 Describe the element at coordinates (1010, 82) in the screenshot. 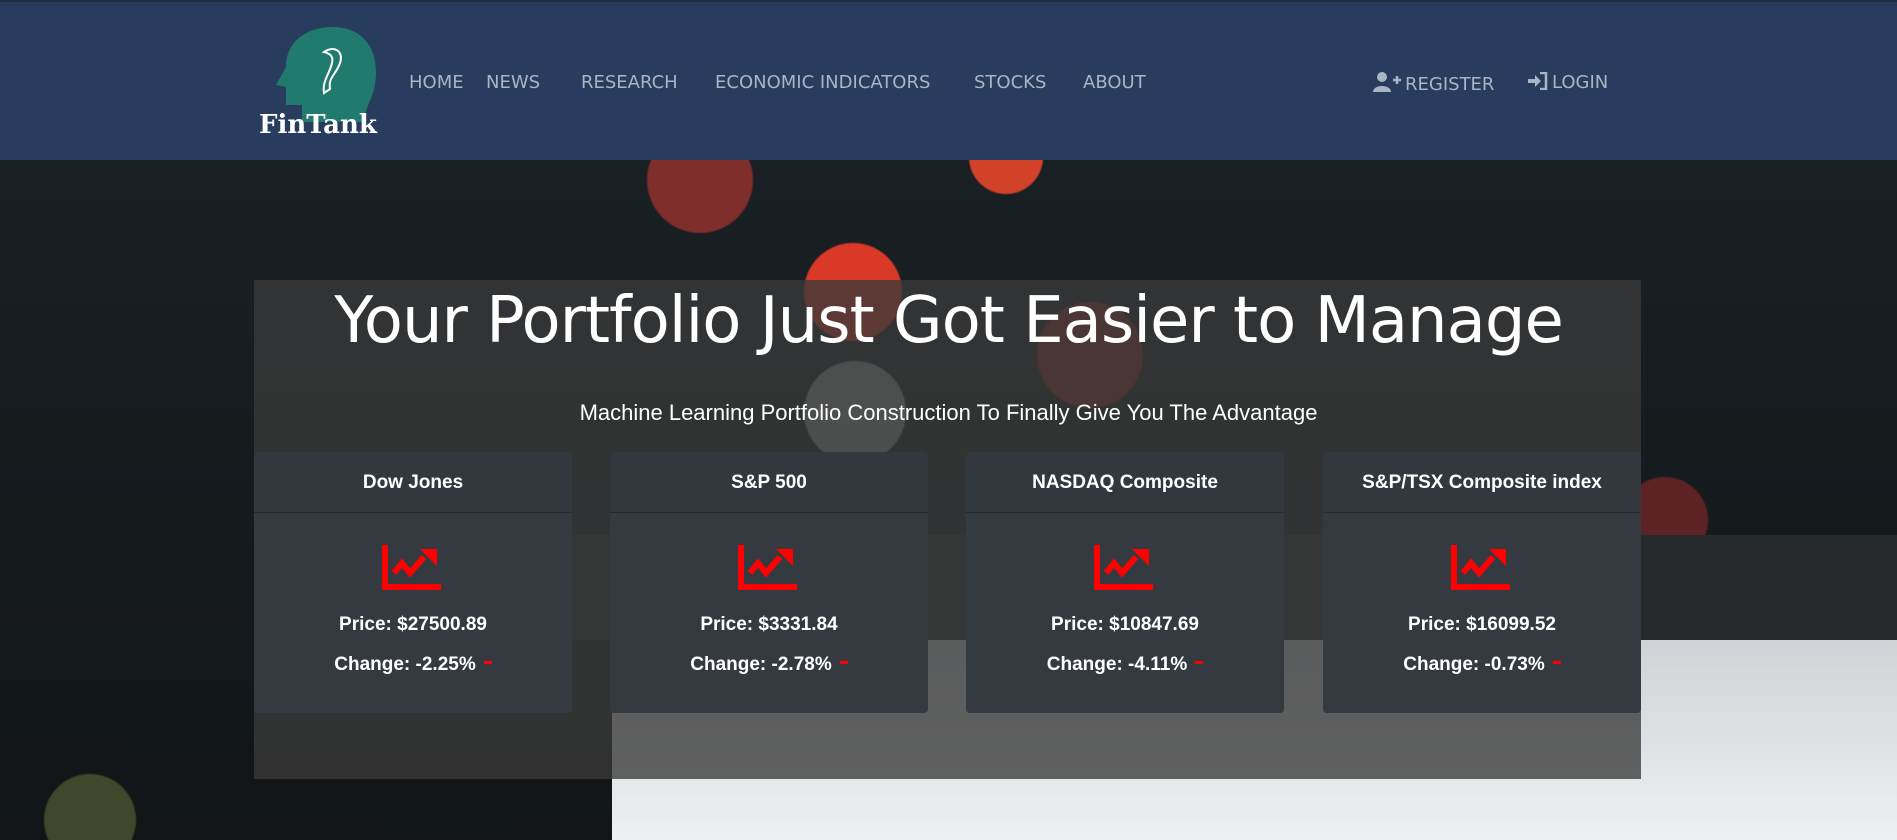

I see `nav-stocks: STOCKS` at that location.